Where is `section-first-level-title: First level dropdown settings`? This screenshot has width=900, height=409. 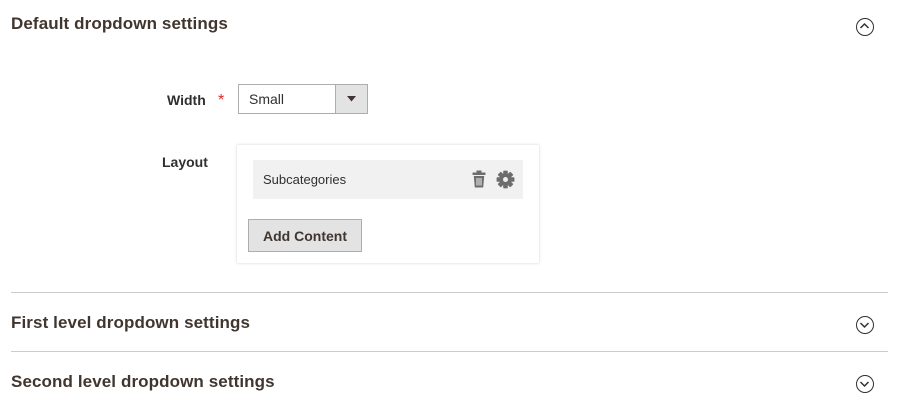
section-first-level-title: First level dropdown settings is located at coordinates (130, 323).